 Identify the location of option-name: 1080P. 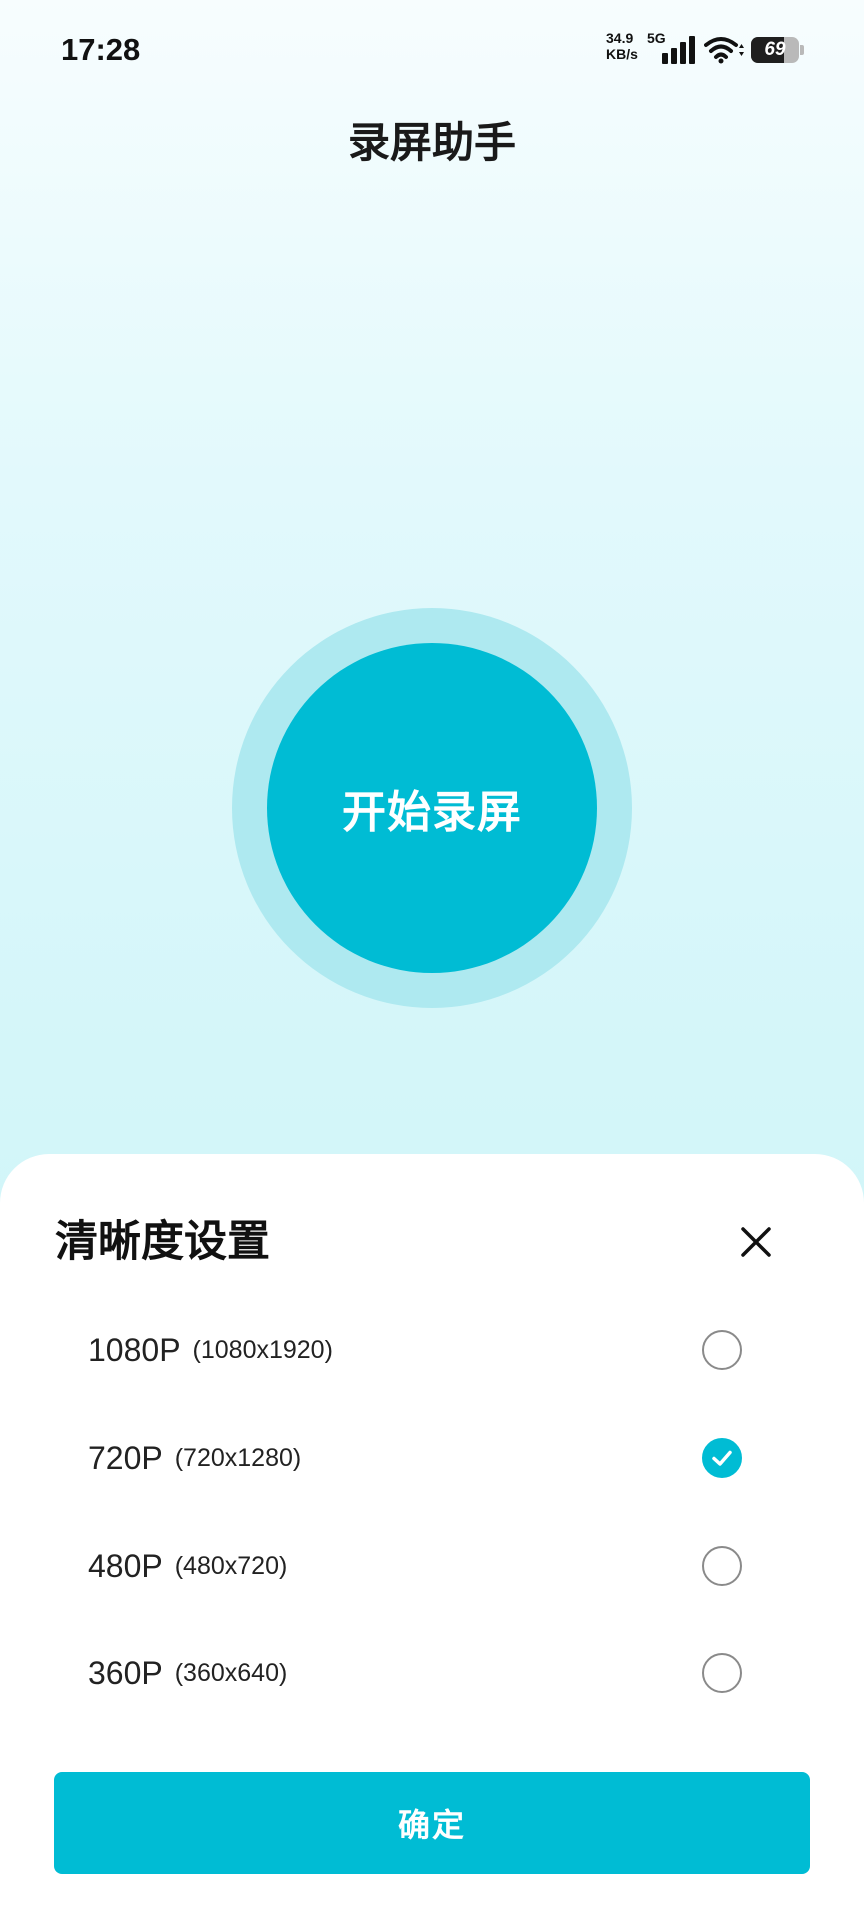
(134, 1349).